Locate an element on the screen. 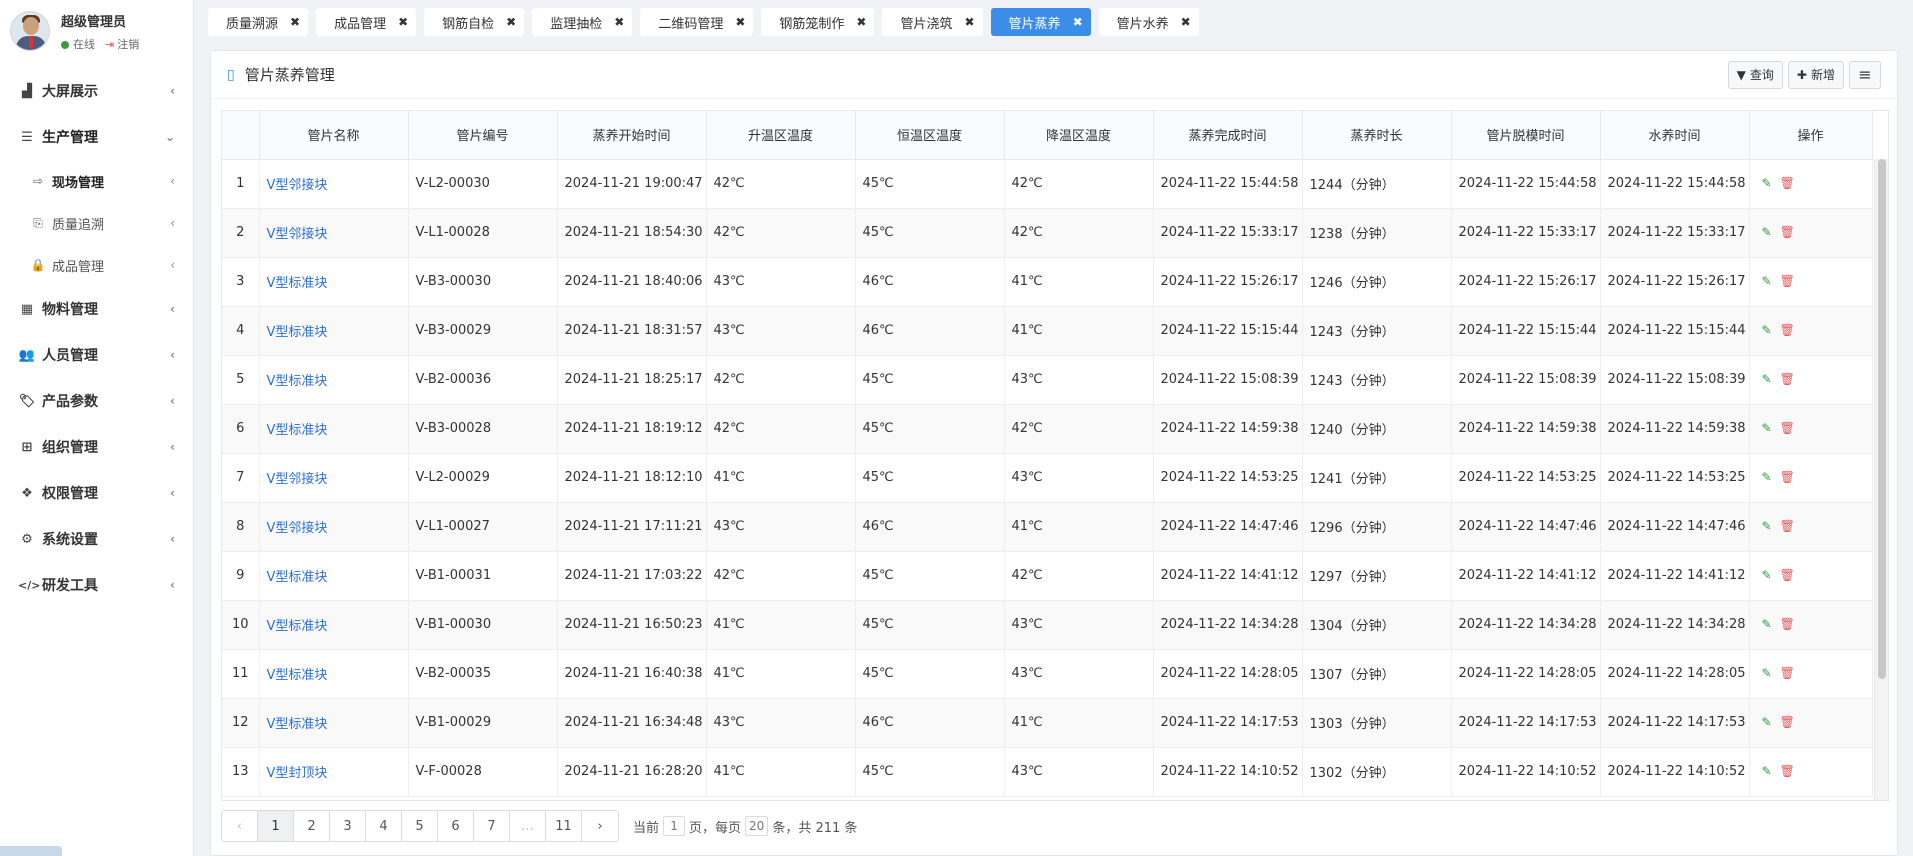 The height and width of the screenshot is (856, 1913). page-button-2: 2 is located at coordinates (312, 826).